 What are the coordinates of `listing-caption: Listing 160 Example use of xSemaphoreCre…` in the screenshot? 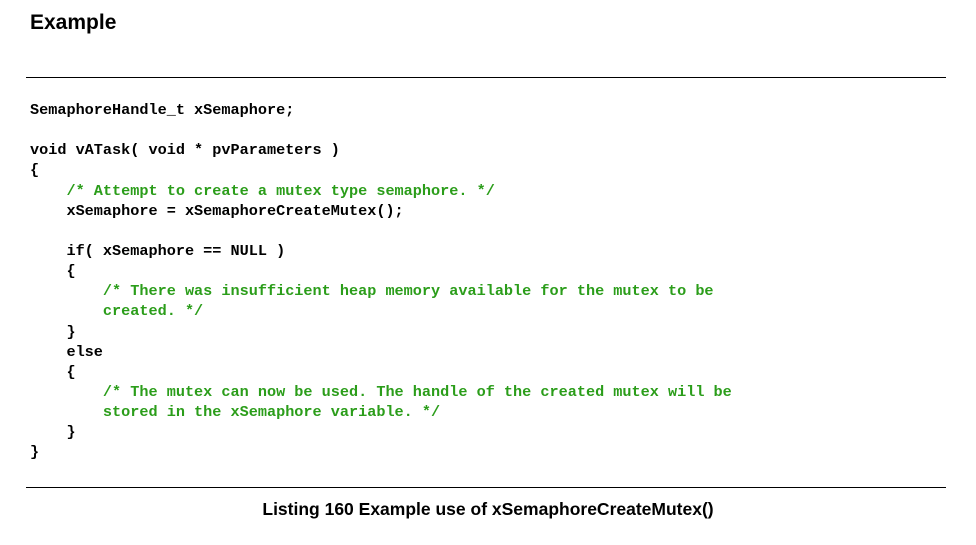 It's located at (488, 509).